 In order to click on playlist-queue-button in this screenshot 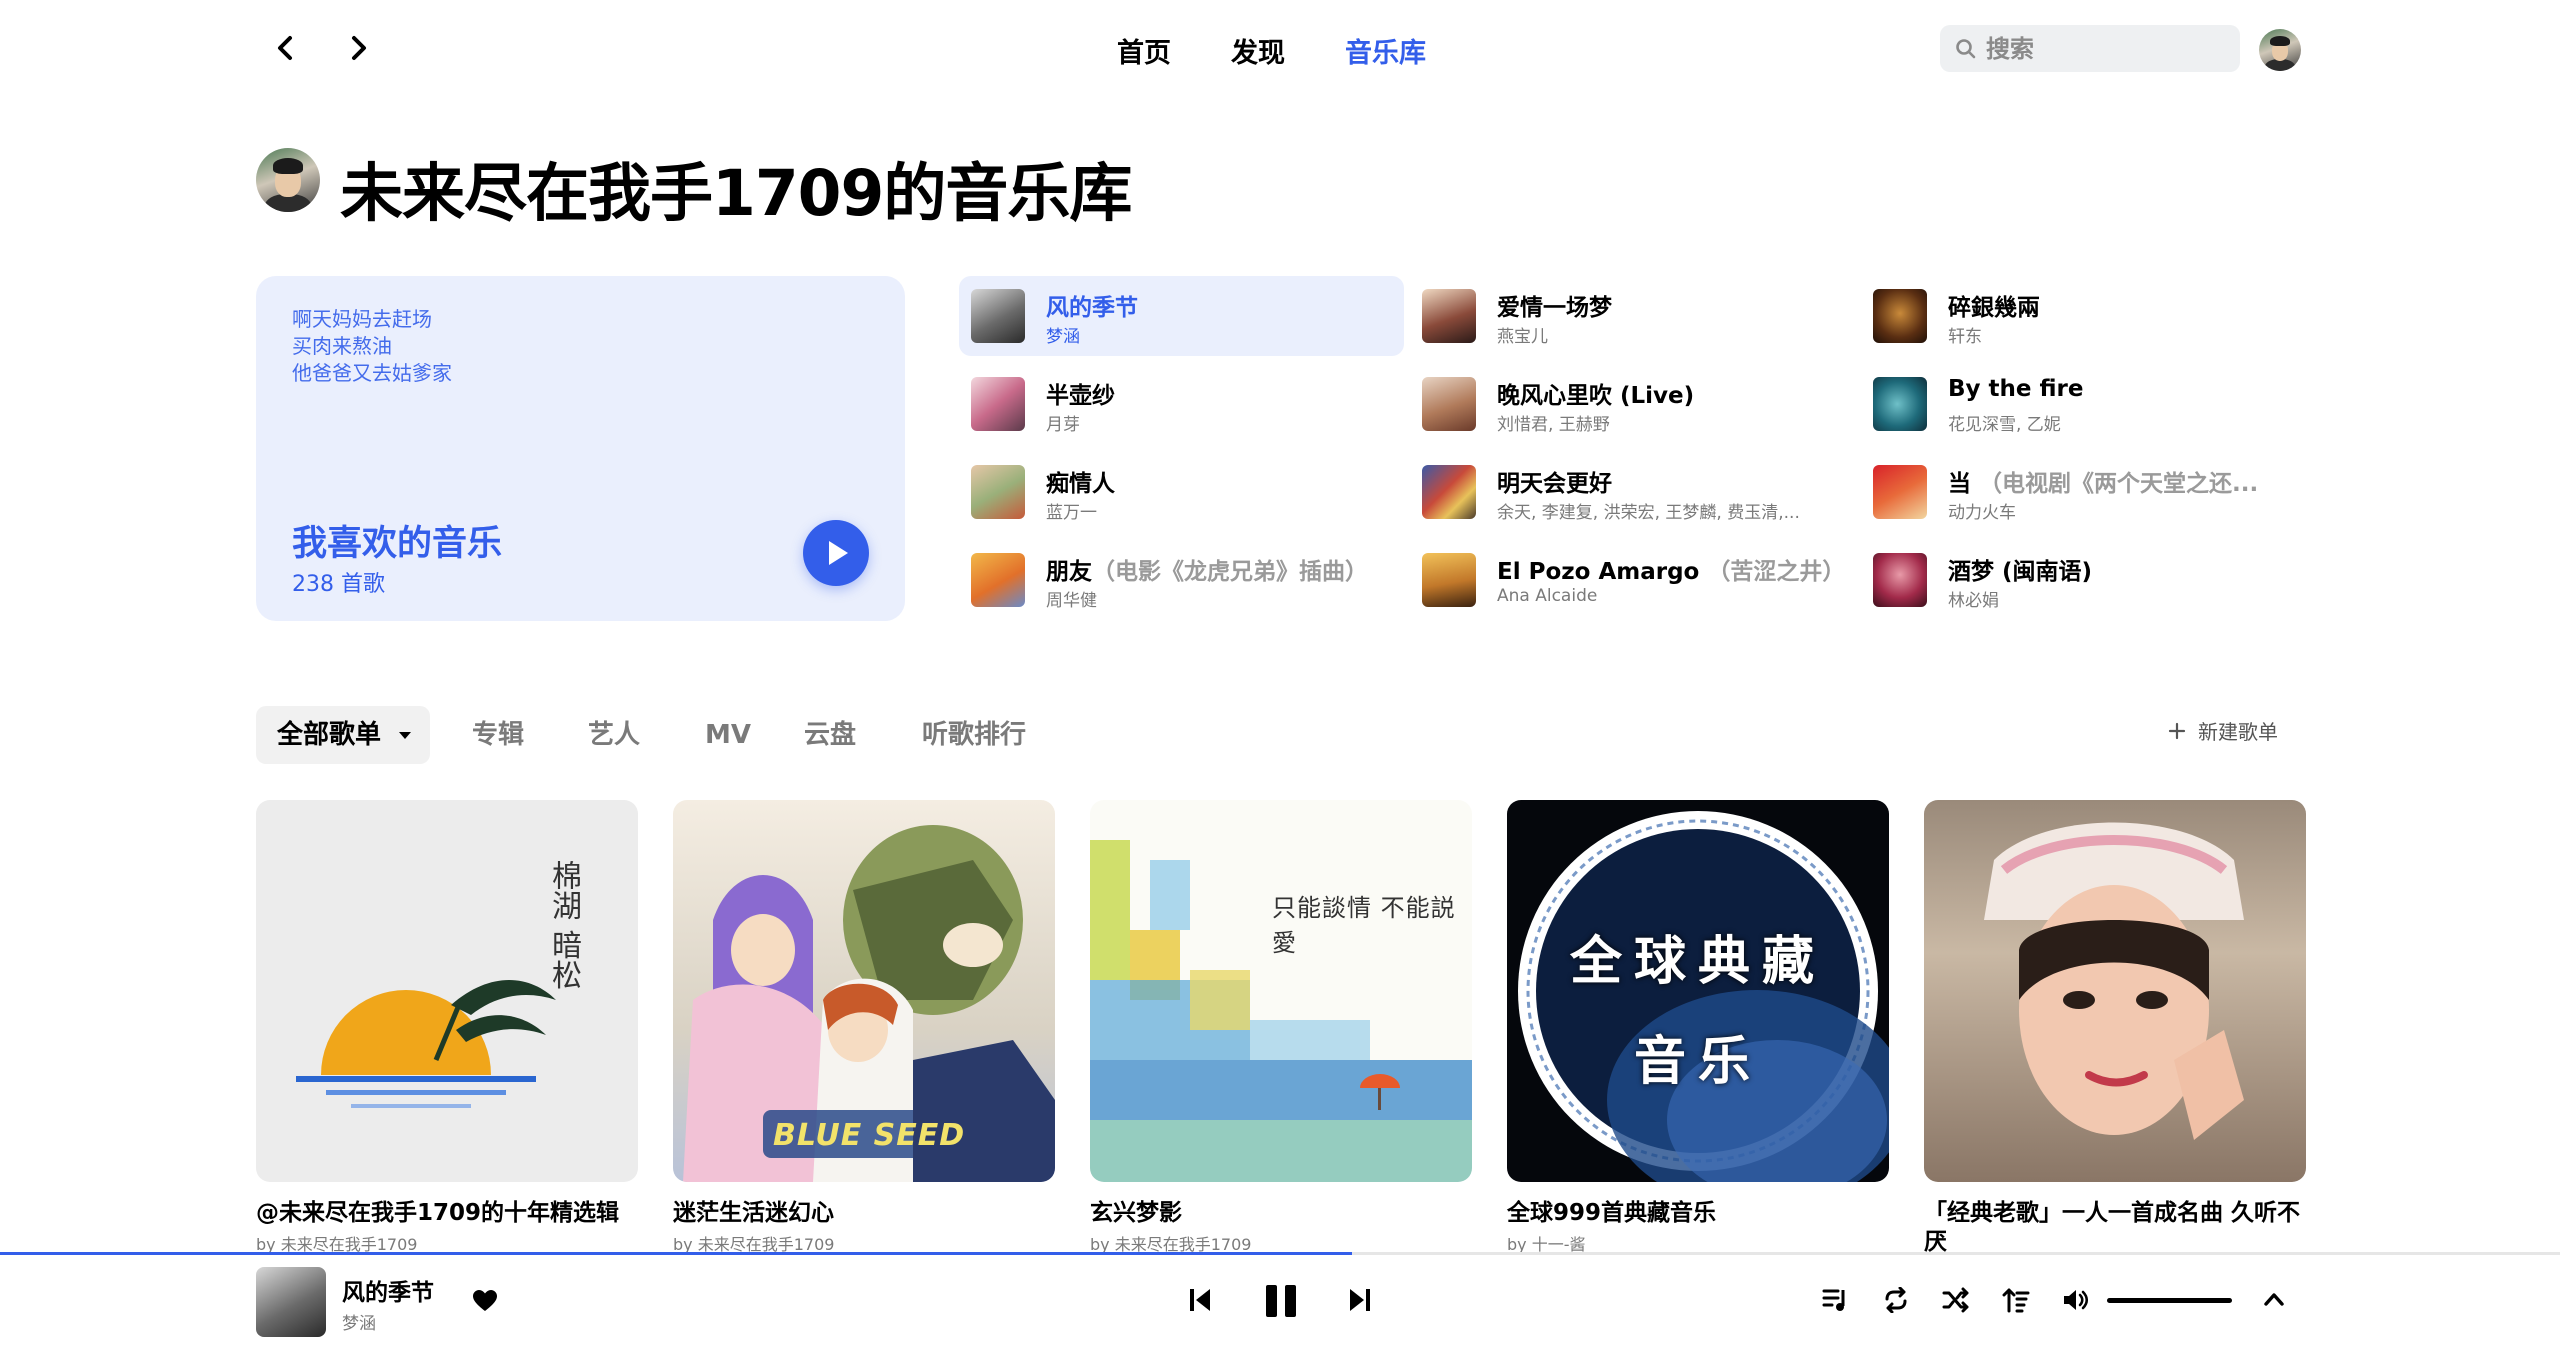, I will do `click(1836, 1302)`.